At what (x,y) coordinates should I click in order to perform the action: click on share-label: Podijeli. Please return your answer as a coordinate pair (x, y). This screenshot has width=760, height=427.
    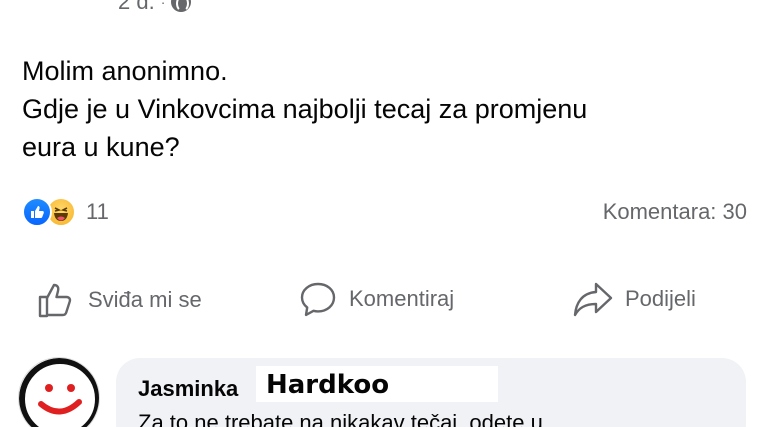
    Looking at the image, I should click on (660, 298).